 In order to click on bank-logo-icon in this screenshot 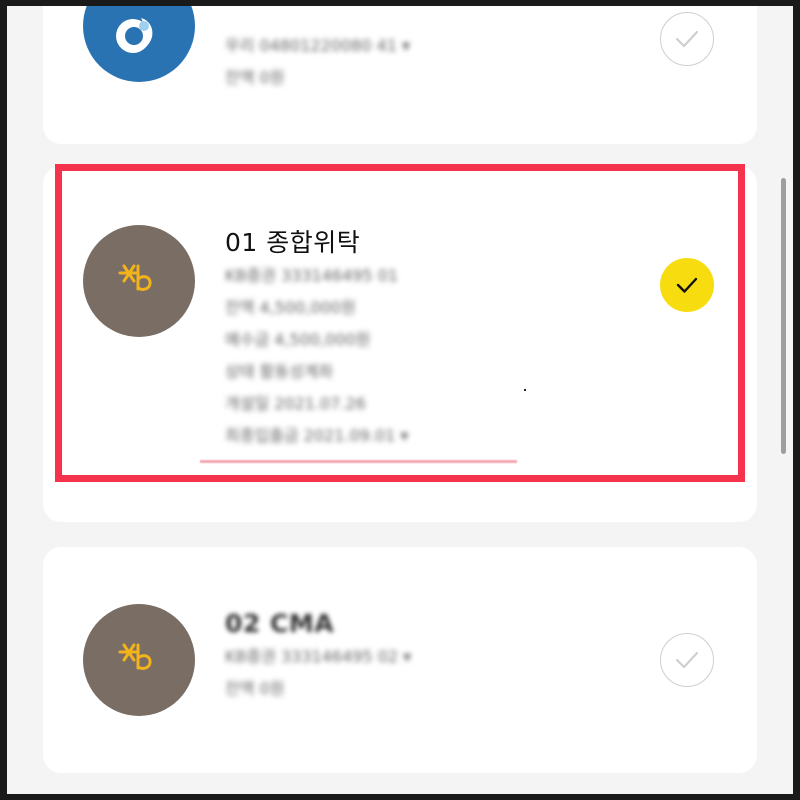, I will do `click(139, 44)`.